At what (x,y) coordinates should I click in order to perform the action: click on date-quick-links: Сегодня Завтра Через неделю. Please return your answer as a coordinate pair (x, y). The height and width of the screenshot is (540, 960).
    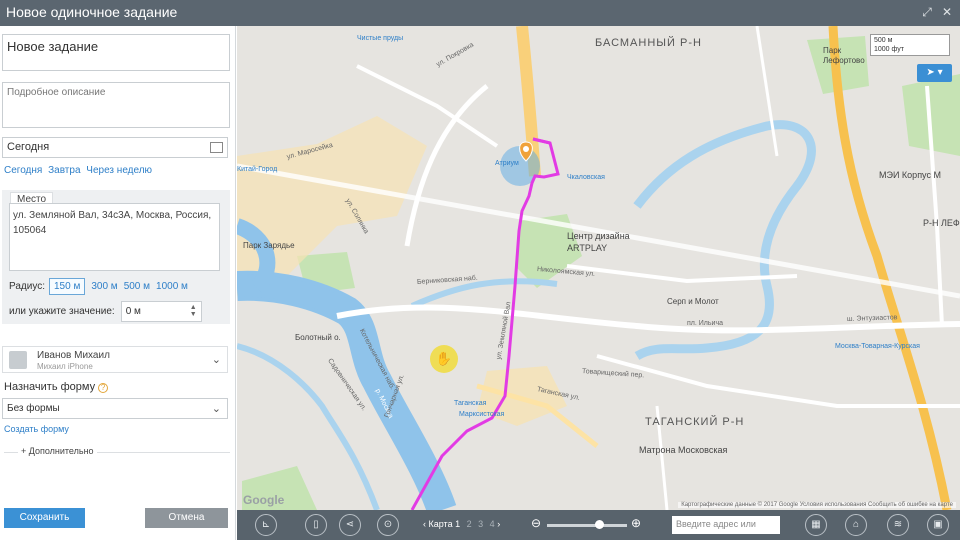
    Looking at the image, I should click on (79, 170).